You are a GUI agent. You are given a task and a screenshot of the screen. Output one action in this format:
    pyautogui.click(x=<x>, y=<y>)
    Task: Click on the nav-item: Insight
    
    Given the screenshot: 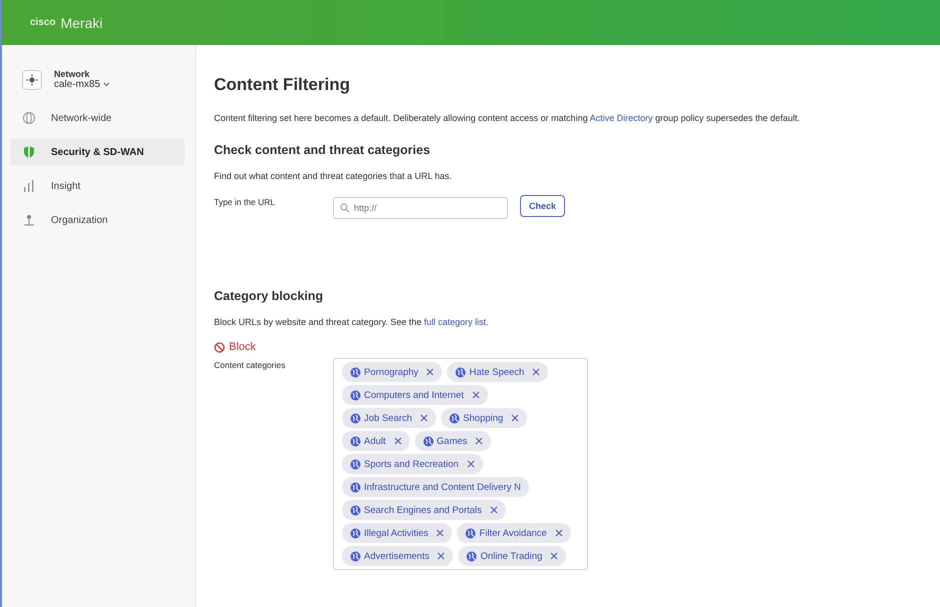 What is the action you would take?
    pyautogui.click(x=97, y=186)
    